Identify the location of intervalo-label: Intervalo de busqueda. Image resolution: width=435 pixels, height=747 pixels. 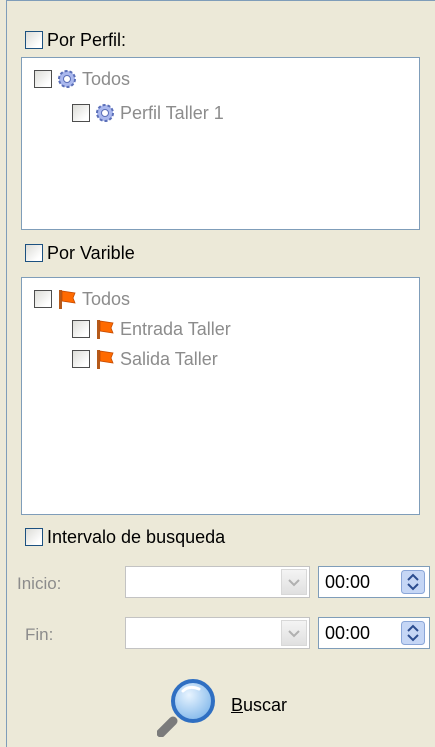
(136, 537).